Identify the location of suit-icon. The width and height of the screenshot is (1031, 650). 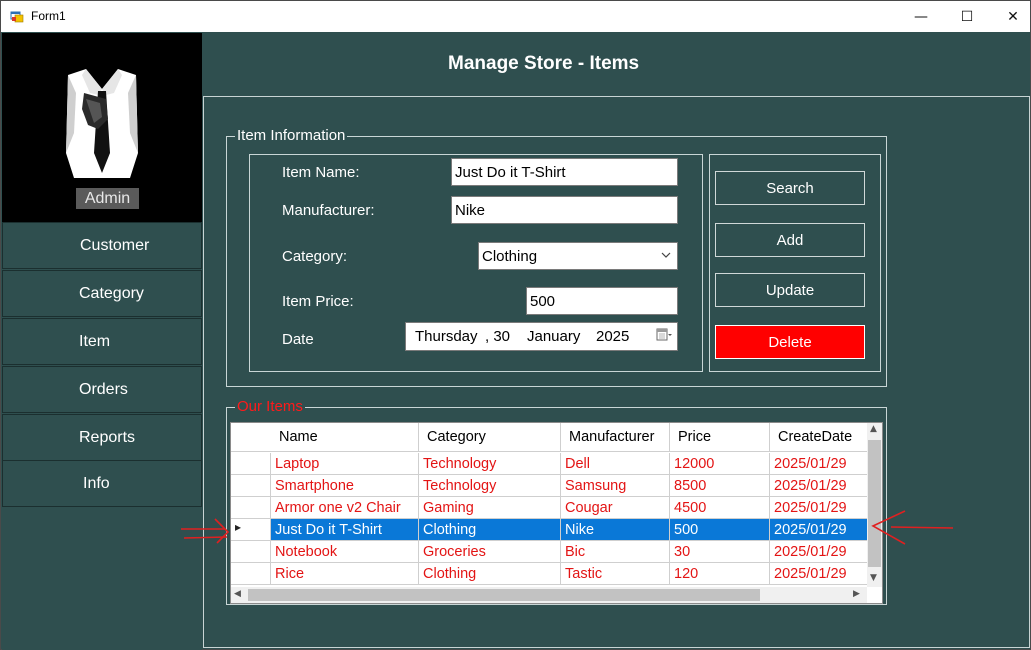
(102, 123).